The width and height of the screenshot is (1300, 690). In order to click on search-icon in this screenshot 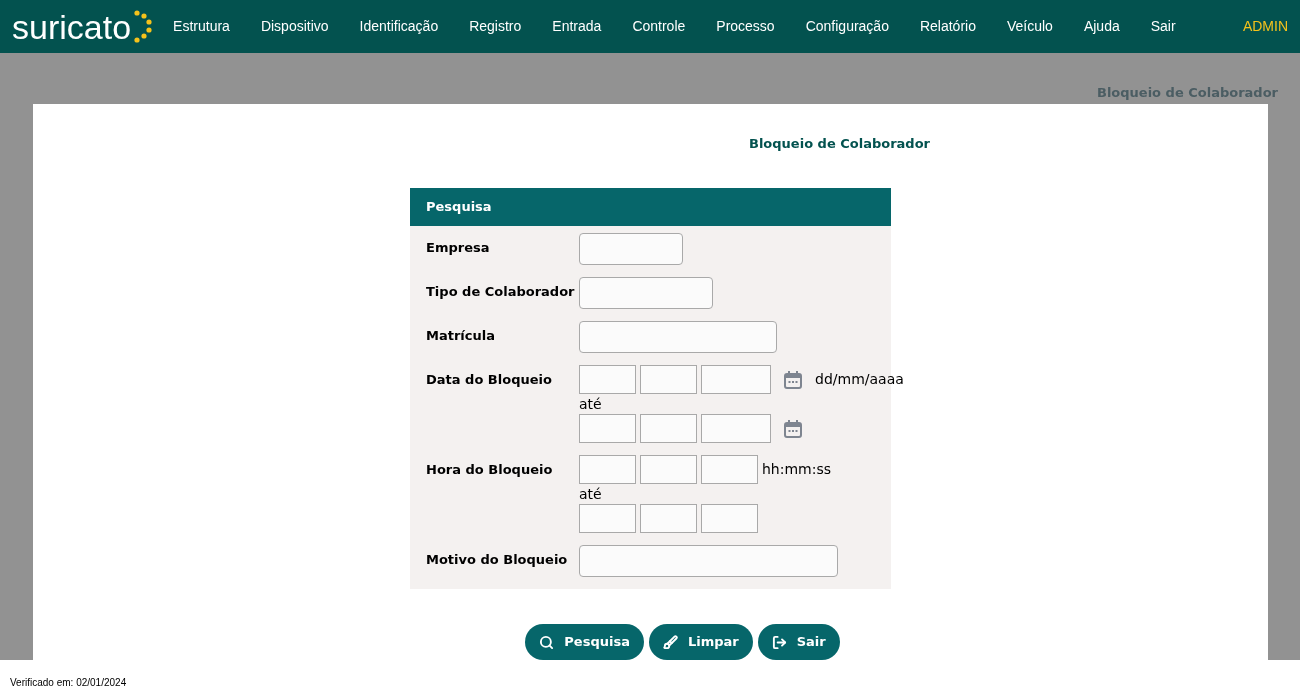, I will do `click(547, 642)`.